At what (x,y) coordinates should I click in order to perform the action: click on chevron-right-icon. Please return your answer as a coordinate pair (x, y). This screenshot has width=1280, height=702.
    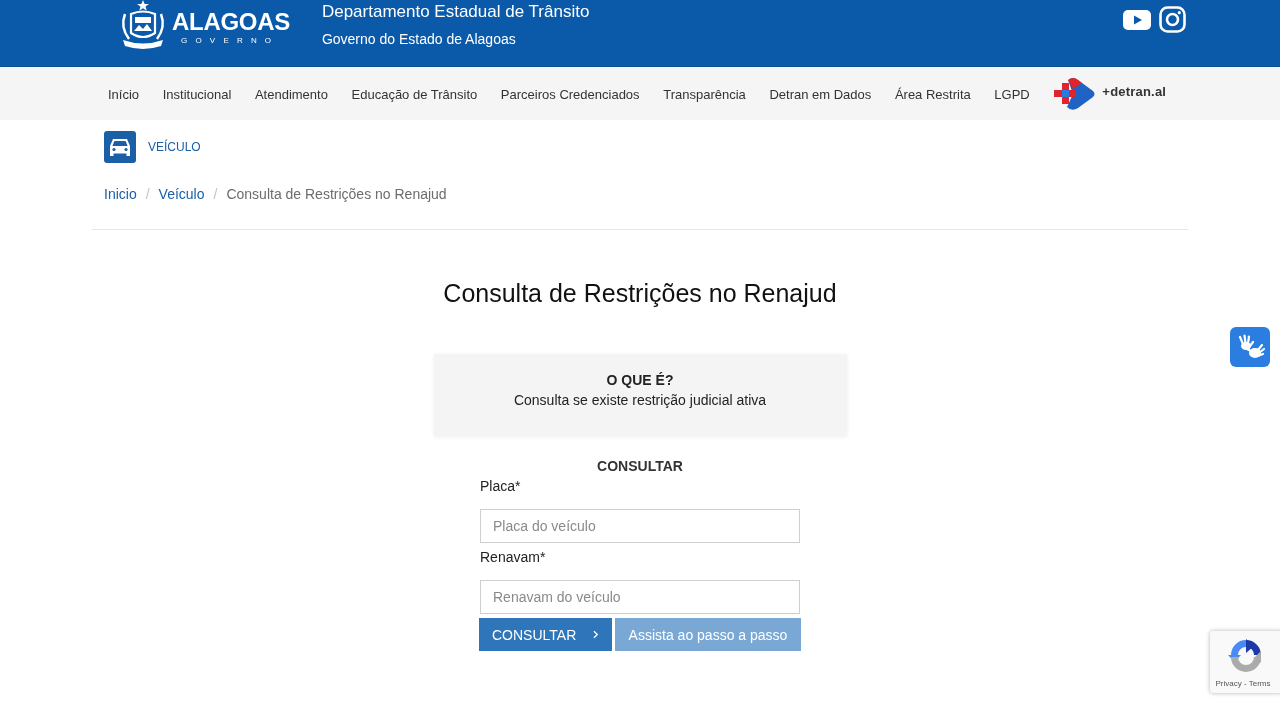
    Looking at the image, I should click on (596, 634).